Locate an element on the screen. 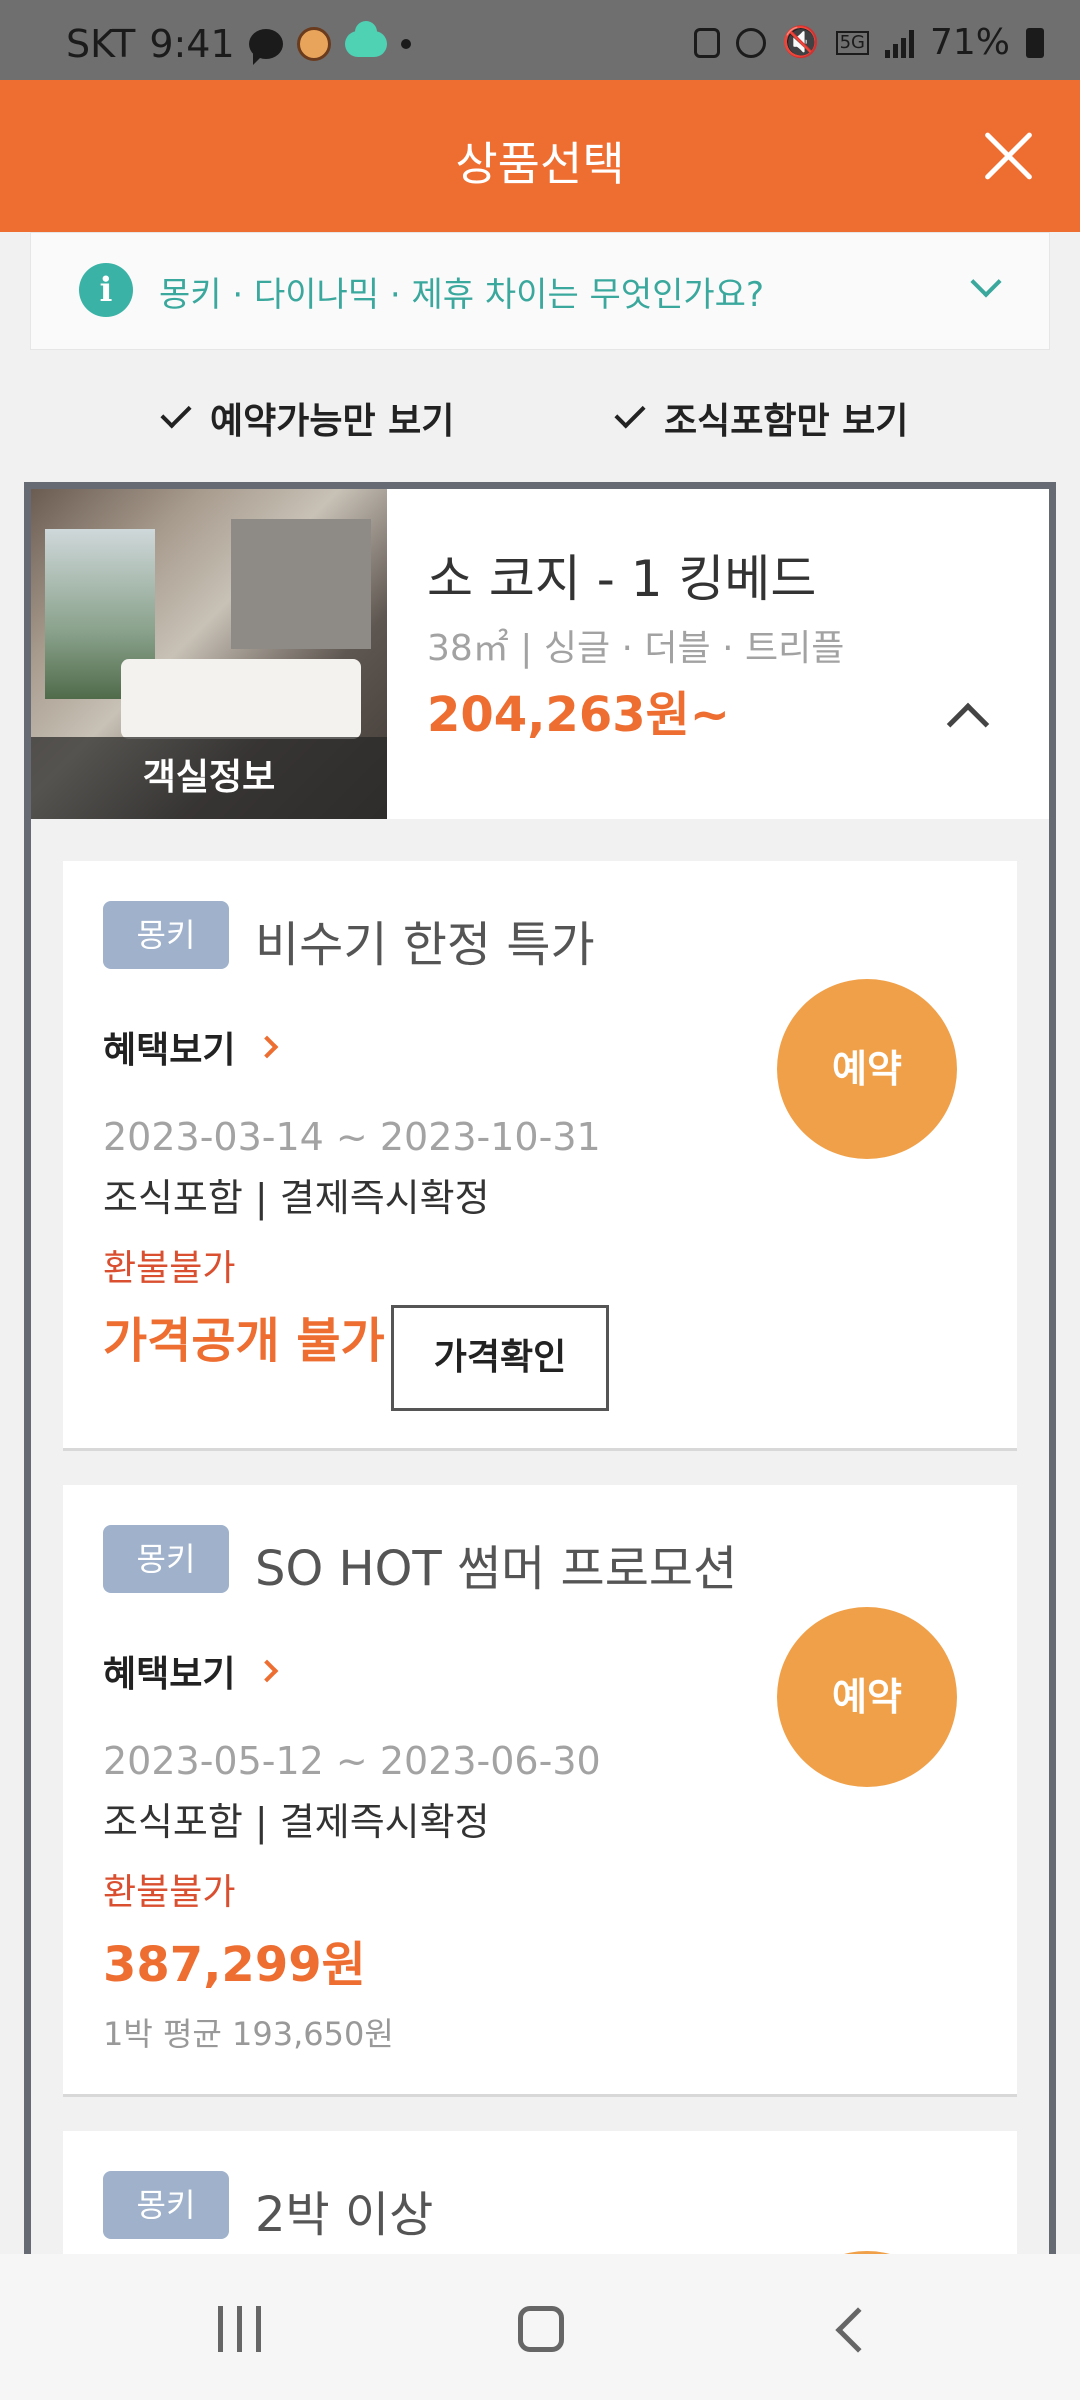 This screenshot has width=1080, height=2400. filter-label: 예약가능만 보기 is located at coordinates (332, 421).